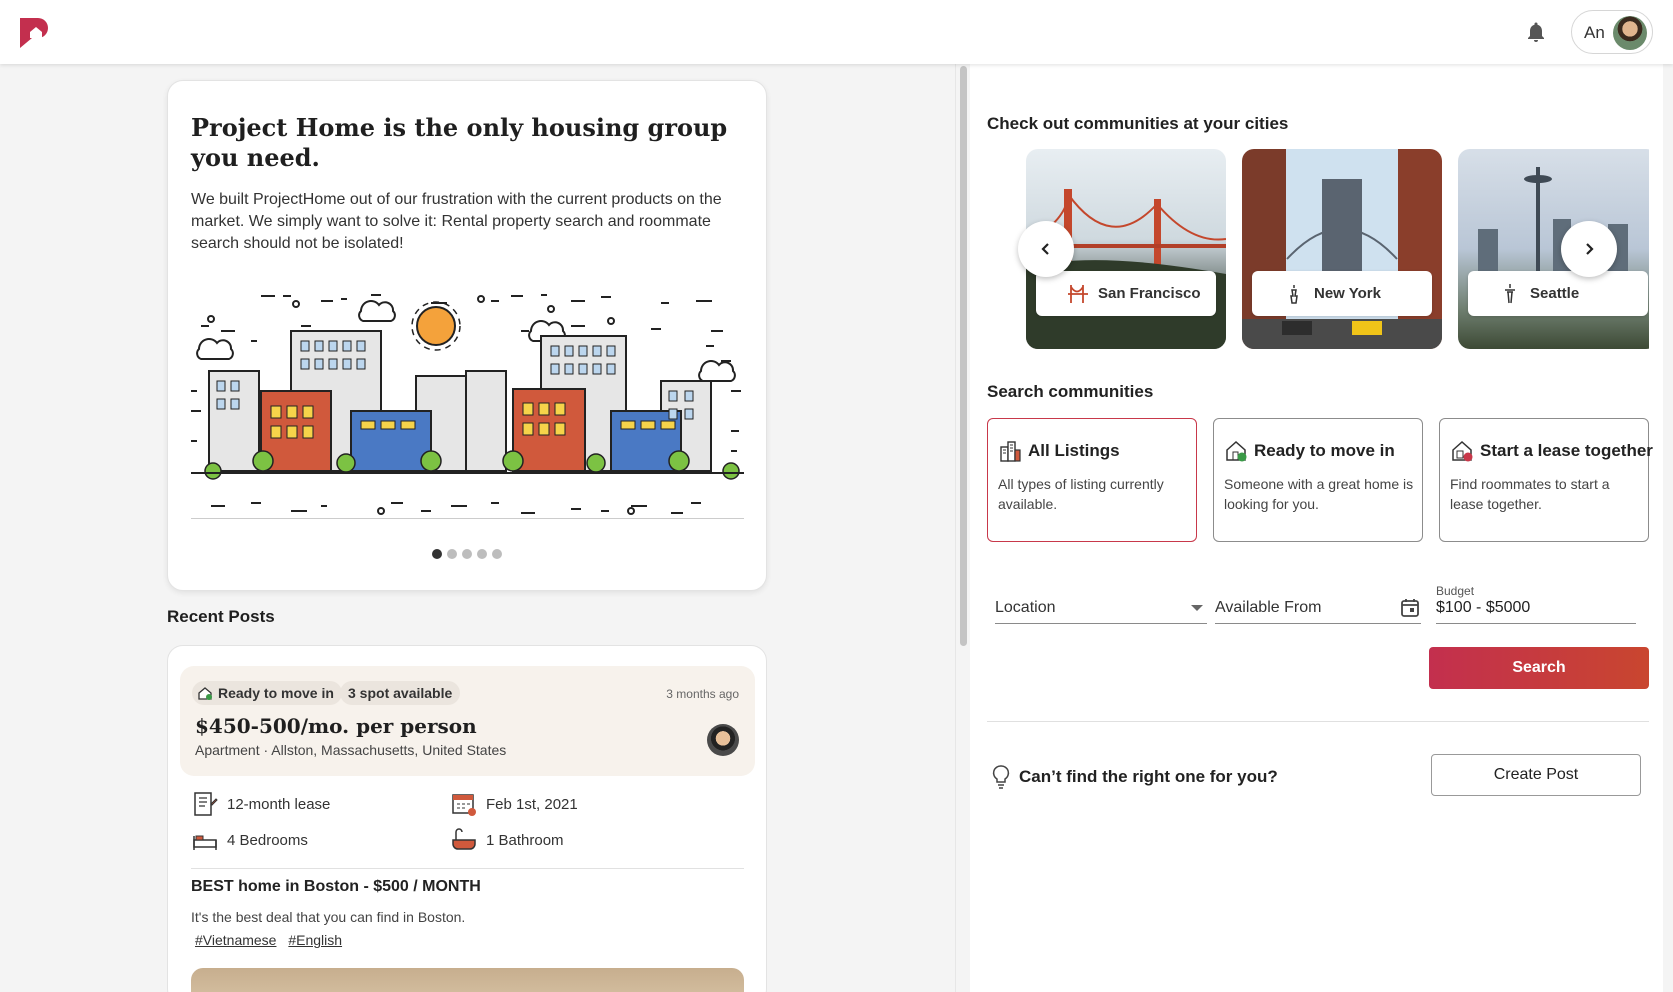 Image resolution: width=1673 pixels, height=992 pixels. Describe the element at coordinates (1197, 608) in the screenshot. I see `caret-down-icon` at that location.